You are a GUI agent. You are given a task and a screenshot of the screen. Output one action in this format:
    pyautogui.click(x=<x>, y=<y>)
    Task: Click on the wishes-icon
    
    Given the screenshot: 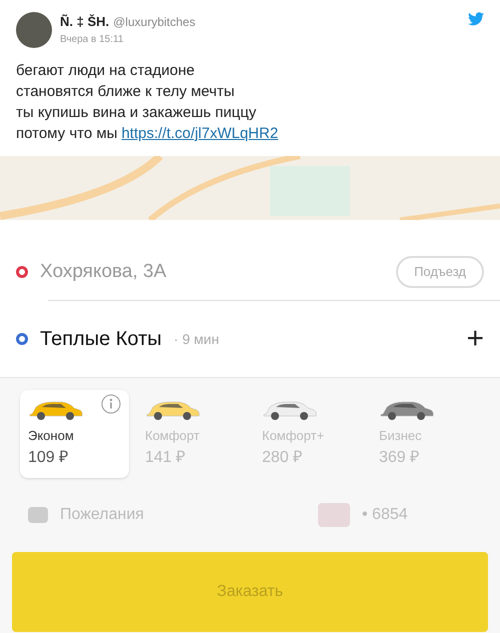 What is the action you would take?
    pyautogui.click(x=38, y=514)
    